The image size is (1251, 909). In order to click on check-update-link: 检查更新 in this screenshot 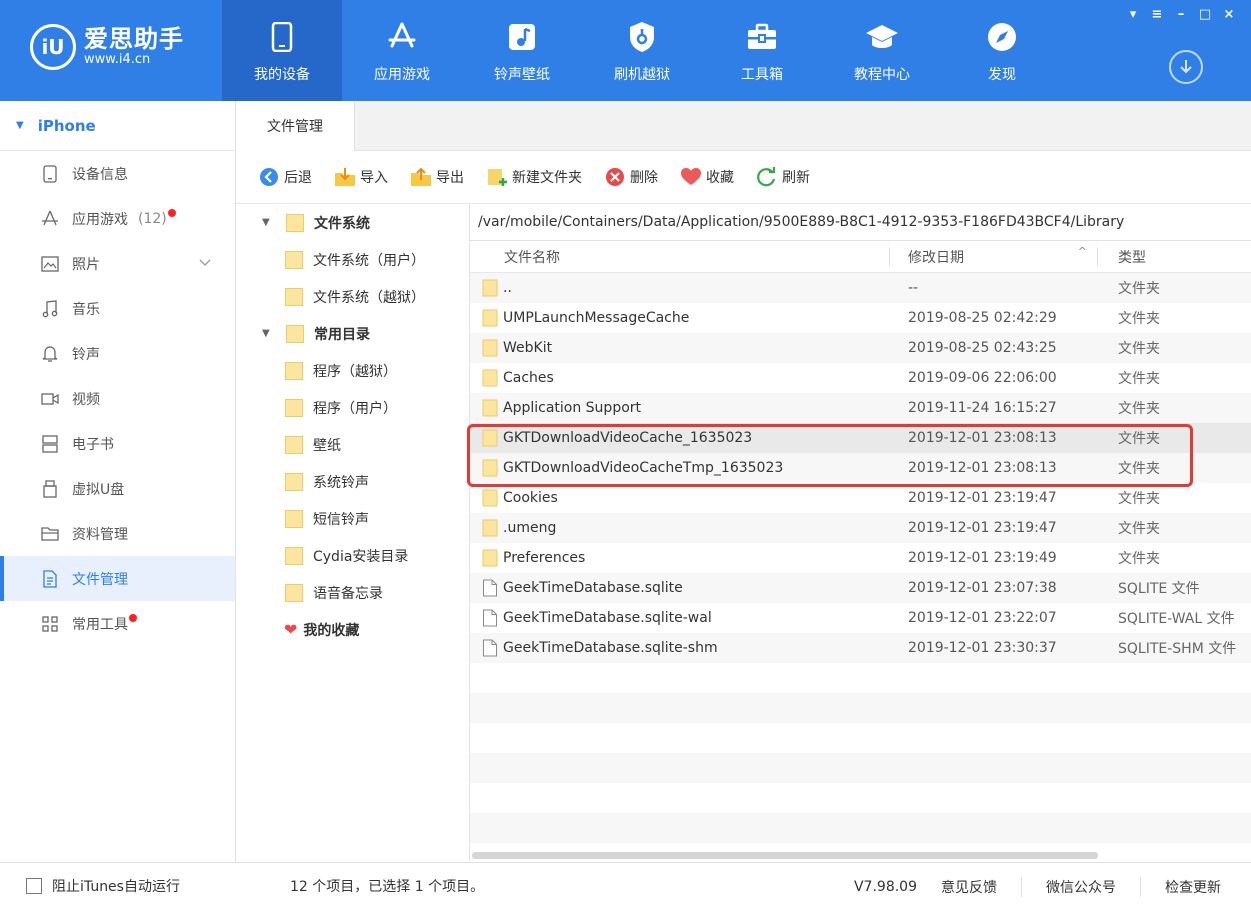, I will do `click(1195, 886)`.